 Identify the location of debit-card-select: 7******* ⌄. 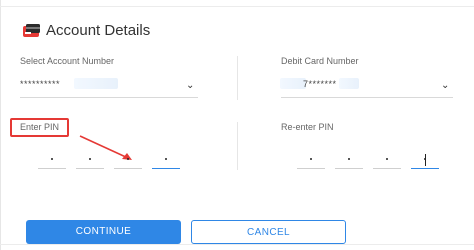
(366, 84).